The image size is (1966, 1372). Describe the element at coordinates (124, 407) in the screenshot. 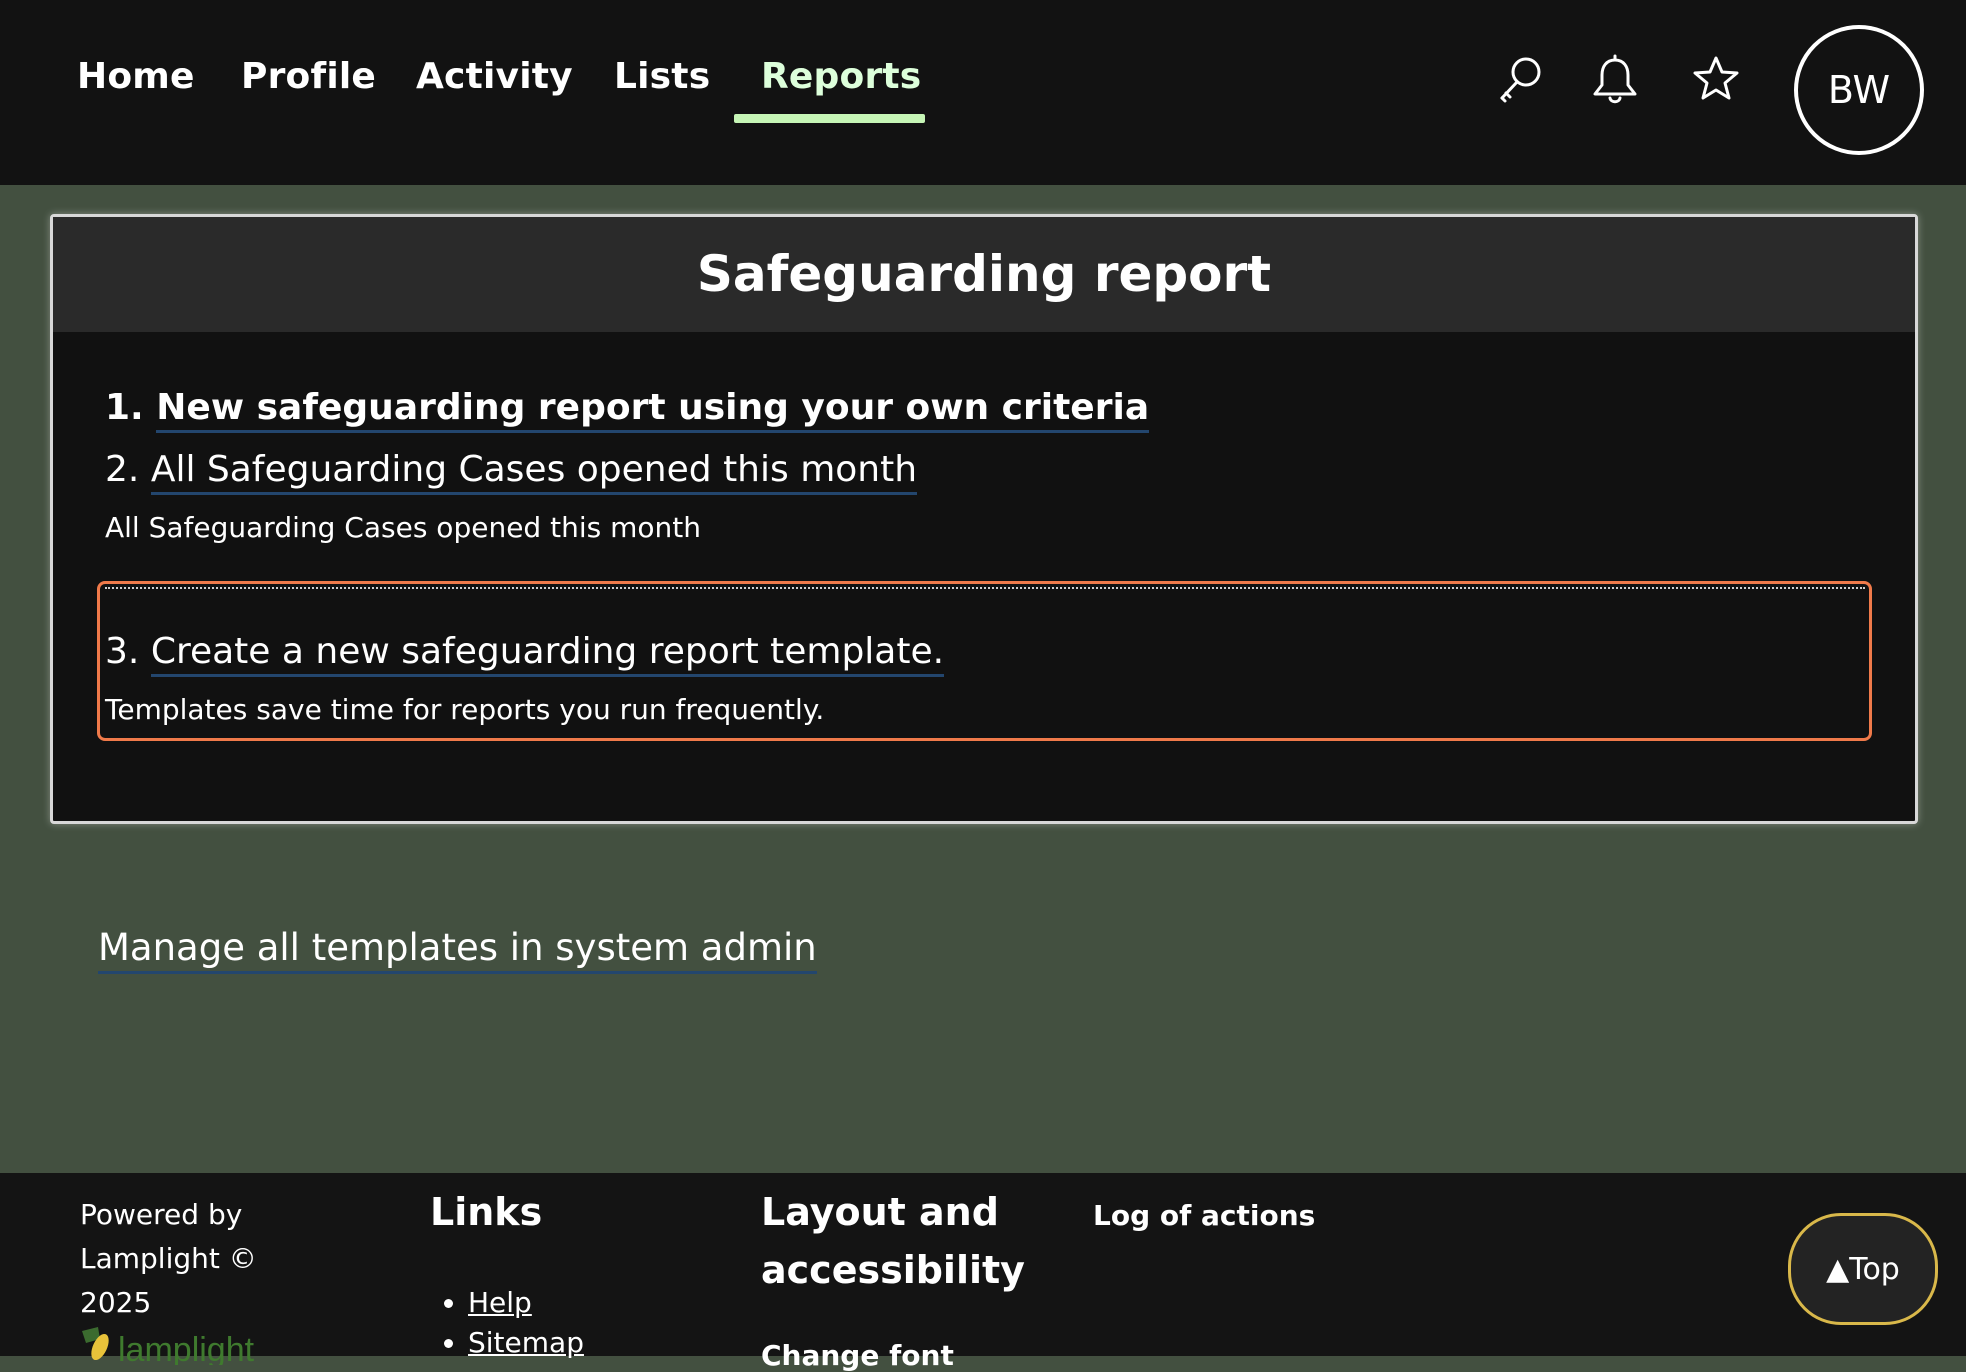

I see `report-number: 1.` at that location.